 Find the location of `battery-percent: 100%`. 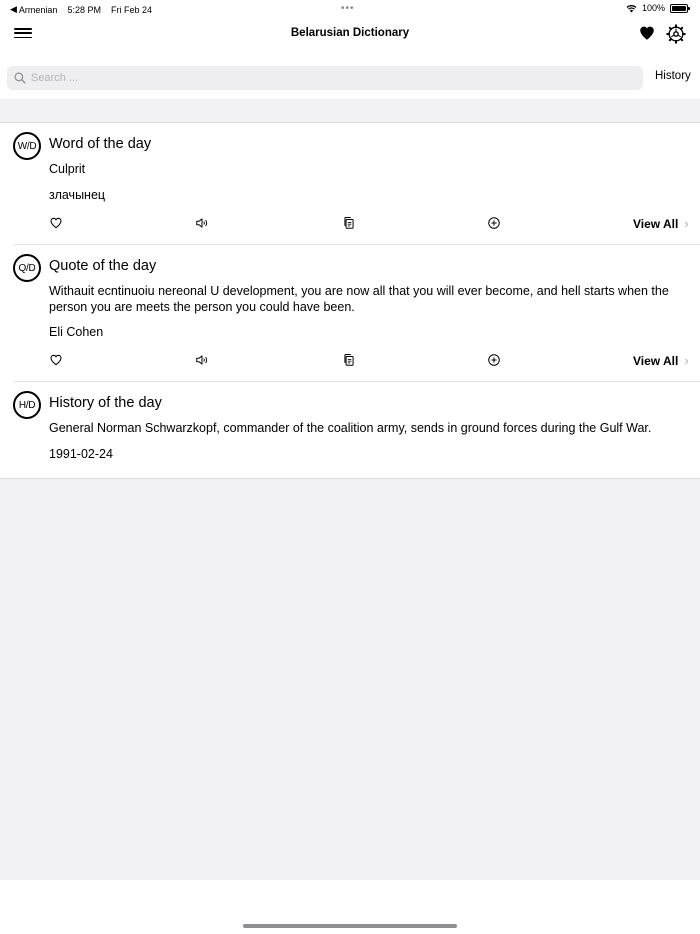

battery-percent: 100% is located at coordinates (653, 8).